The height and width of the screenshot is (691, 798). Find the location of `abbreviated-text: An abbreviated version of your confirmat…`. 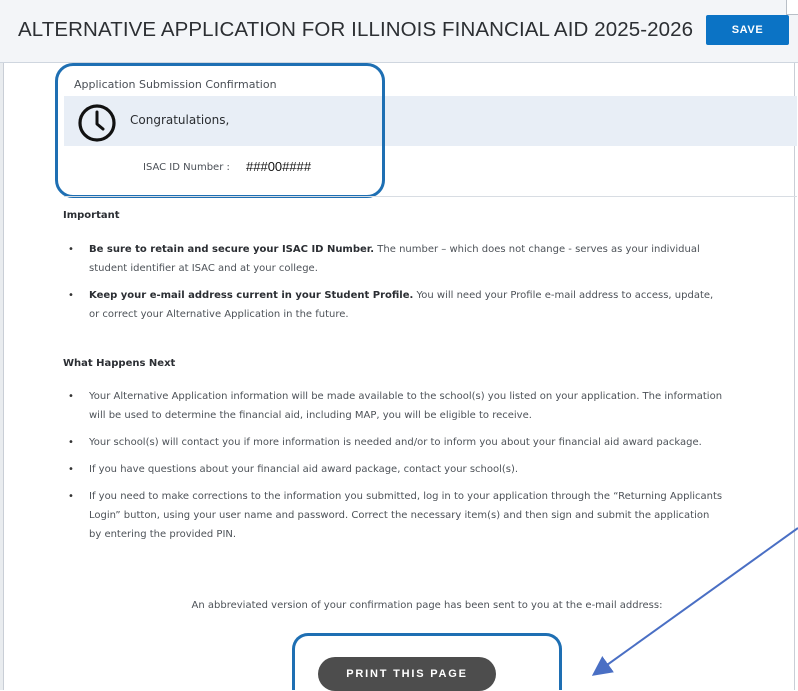

abbreviated-text: An abbreviated version of your confirmat… is located at coordinates (427, 605).